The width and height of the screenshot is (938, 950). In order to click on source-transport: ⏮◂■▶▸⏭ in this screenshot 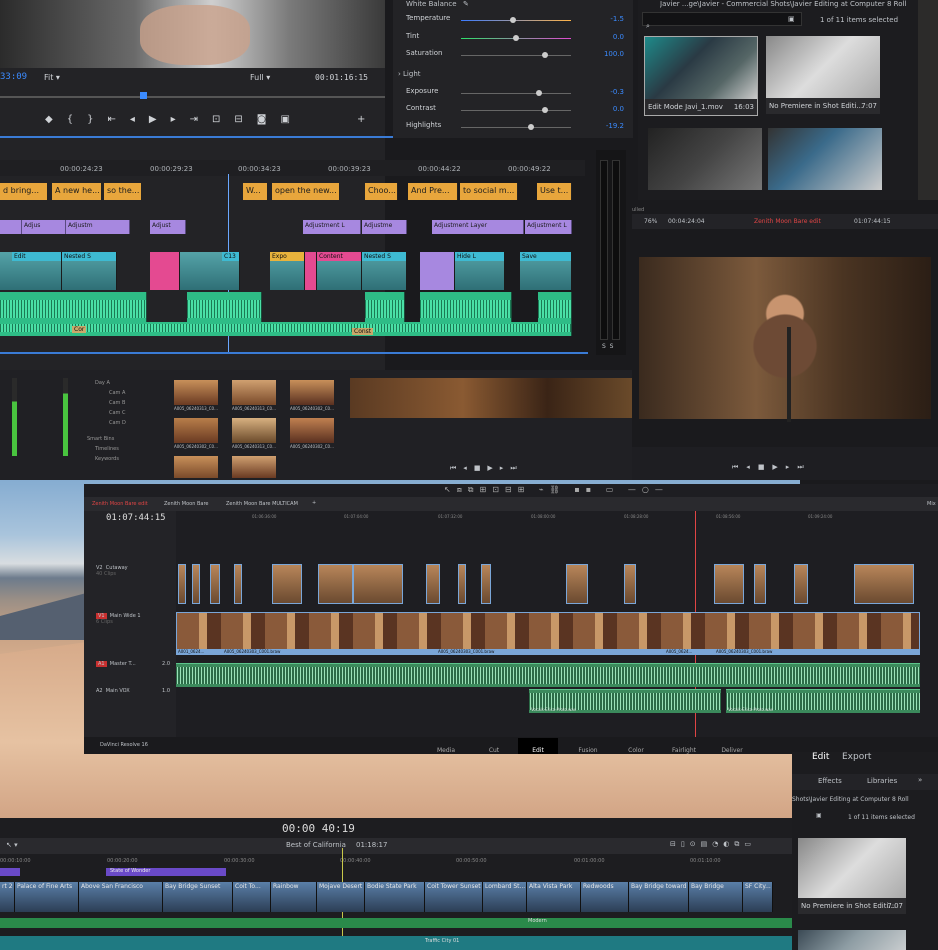, I will do `click(491, 469)`.